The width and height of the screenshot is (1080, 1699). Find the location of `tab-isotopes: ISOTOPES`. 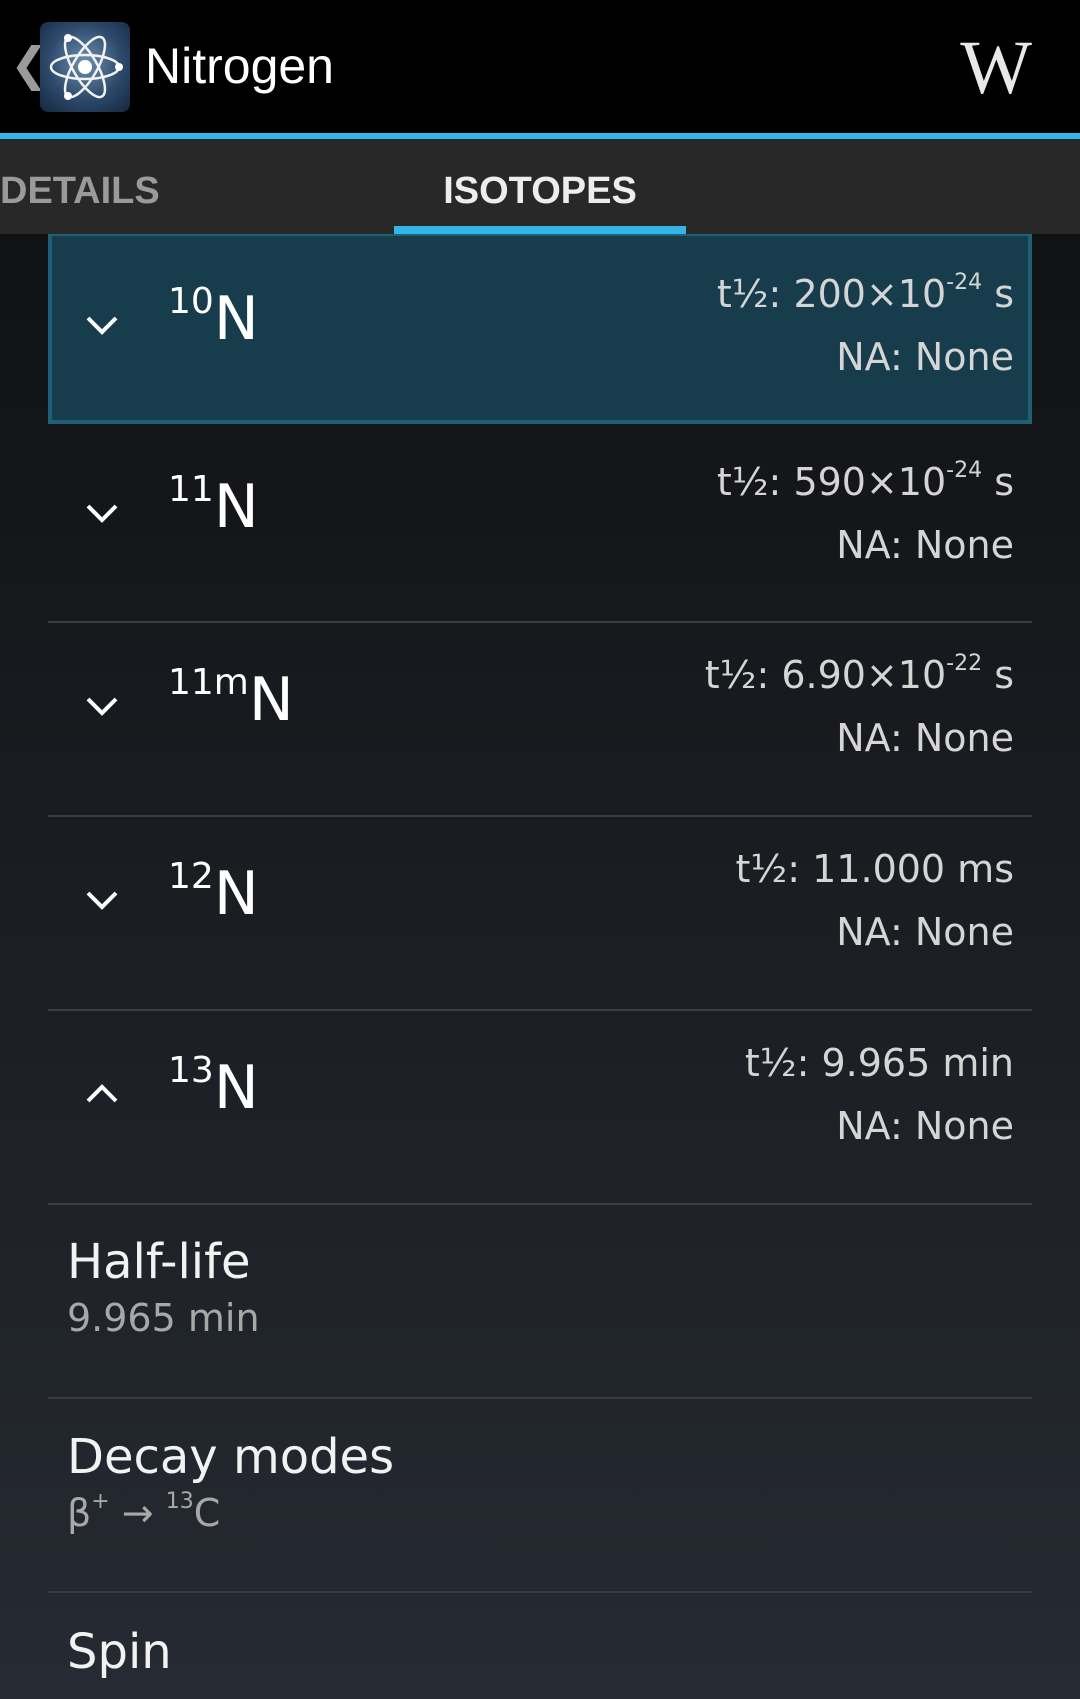

tab-isotopes: ISOTOPES is located at coordinates (540, 186).